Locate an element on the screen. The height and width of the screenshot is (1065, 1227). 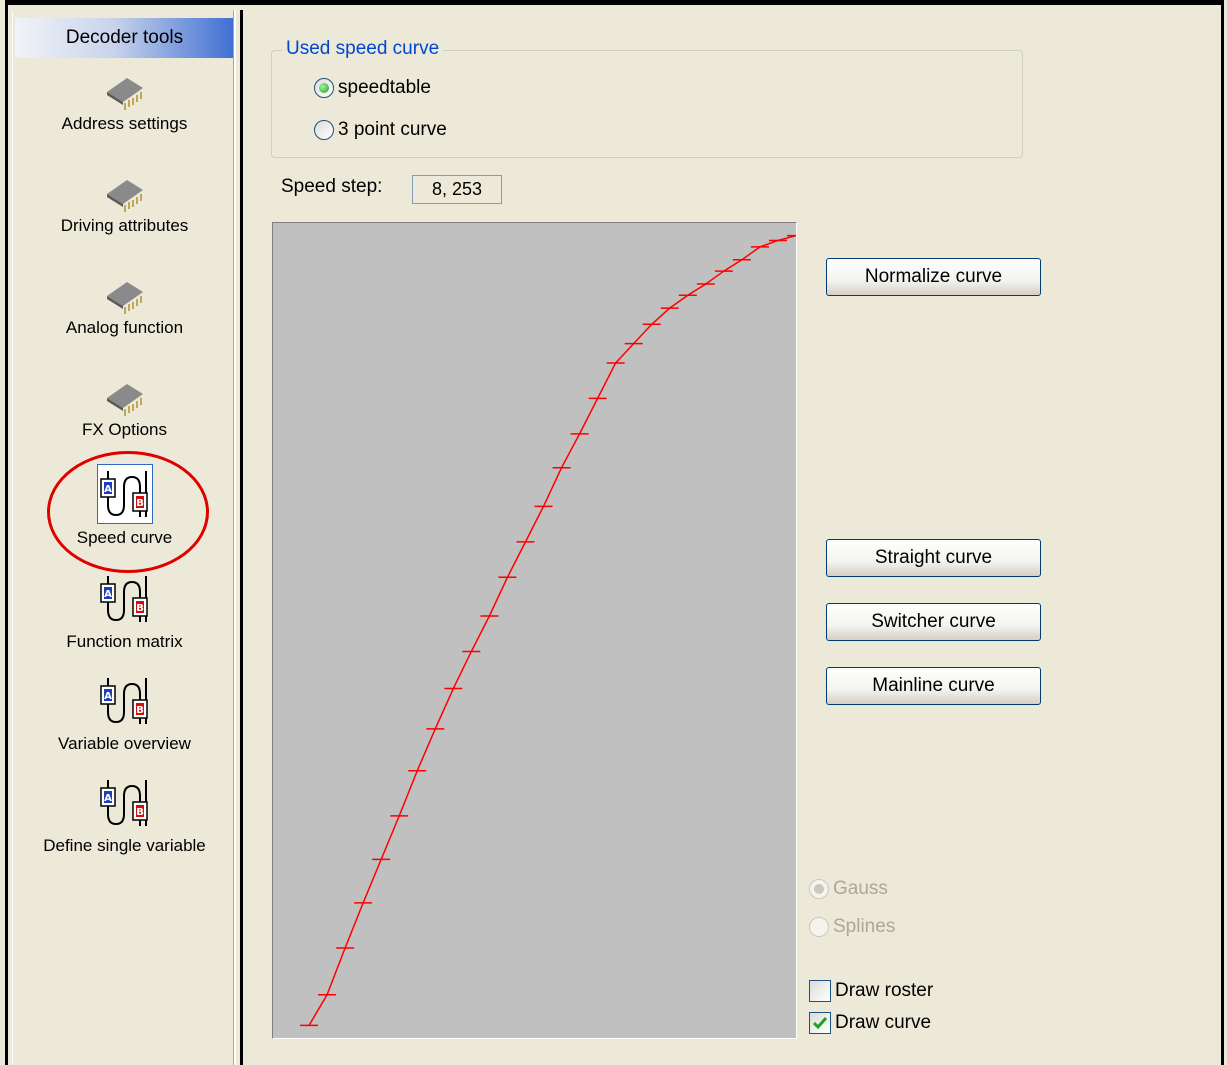
radio-3-point-curve: 3 point curve is located at coordinates (380, 130).